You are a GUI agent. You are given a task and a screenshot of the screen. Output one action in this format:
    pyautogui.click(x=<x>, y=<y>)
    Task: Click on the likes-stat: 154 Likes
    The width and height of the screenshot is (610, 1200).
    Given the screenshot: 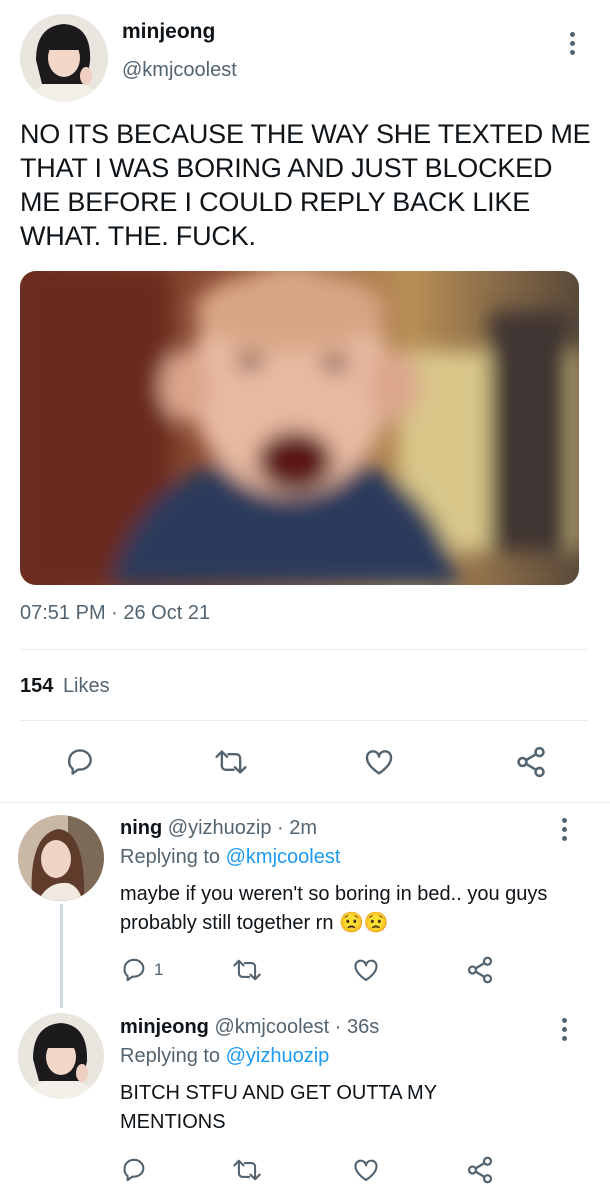 What is the action you would take?
    pyautogui.click(x=65, y=686)
    